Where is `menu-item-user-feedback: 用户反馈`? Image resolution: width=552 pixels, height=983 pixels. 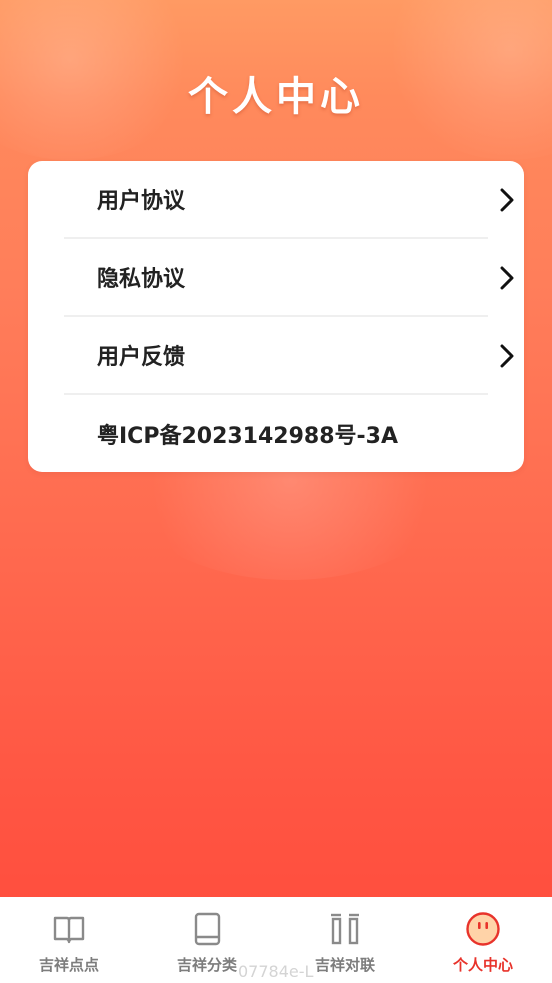
menu-item-user-feedback: 用户反馈 is located at coordinates (289, 356).